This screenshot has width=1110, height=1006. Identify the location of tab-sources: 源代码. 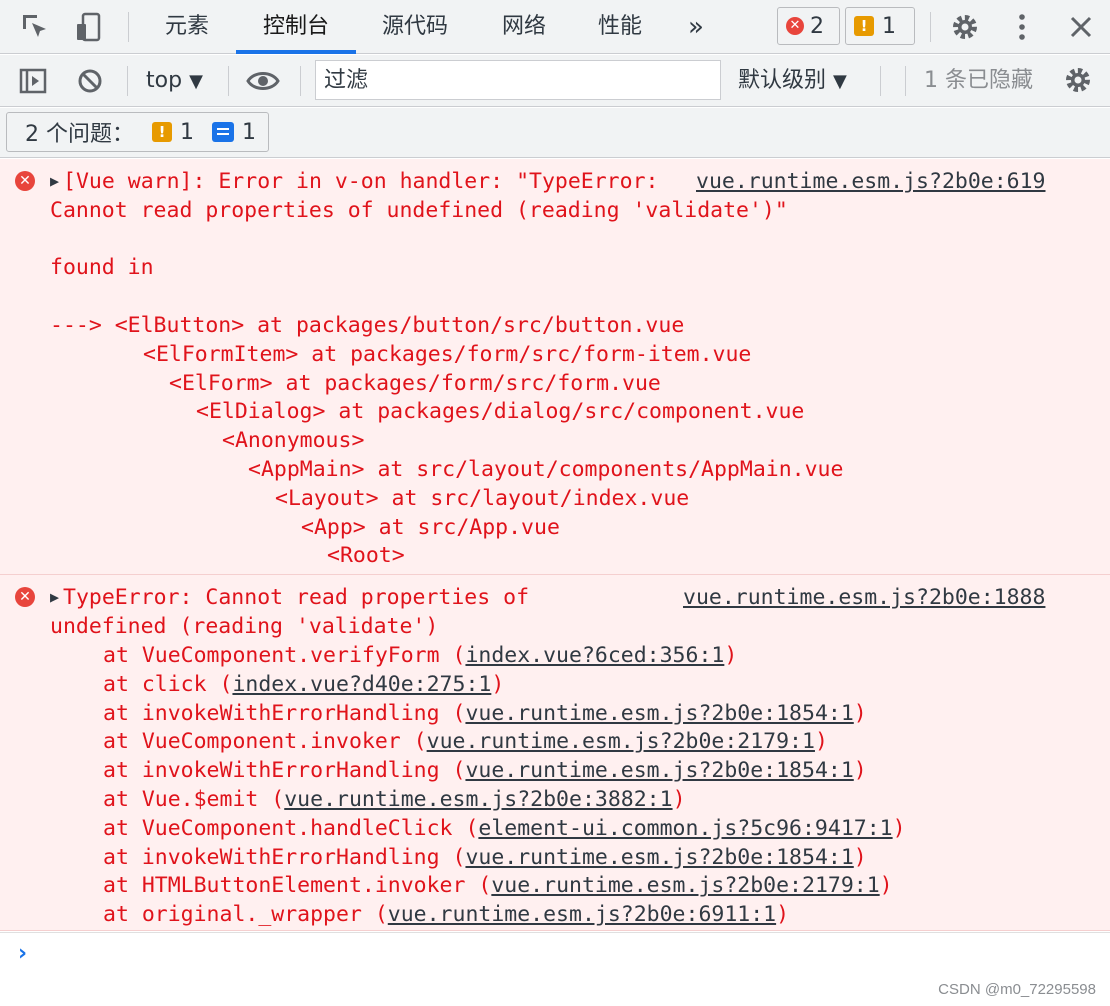
(415, 27).